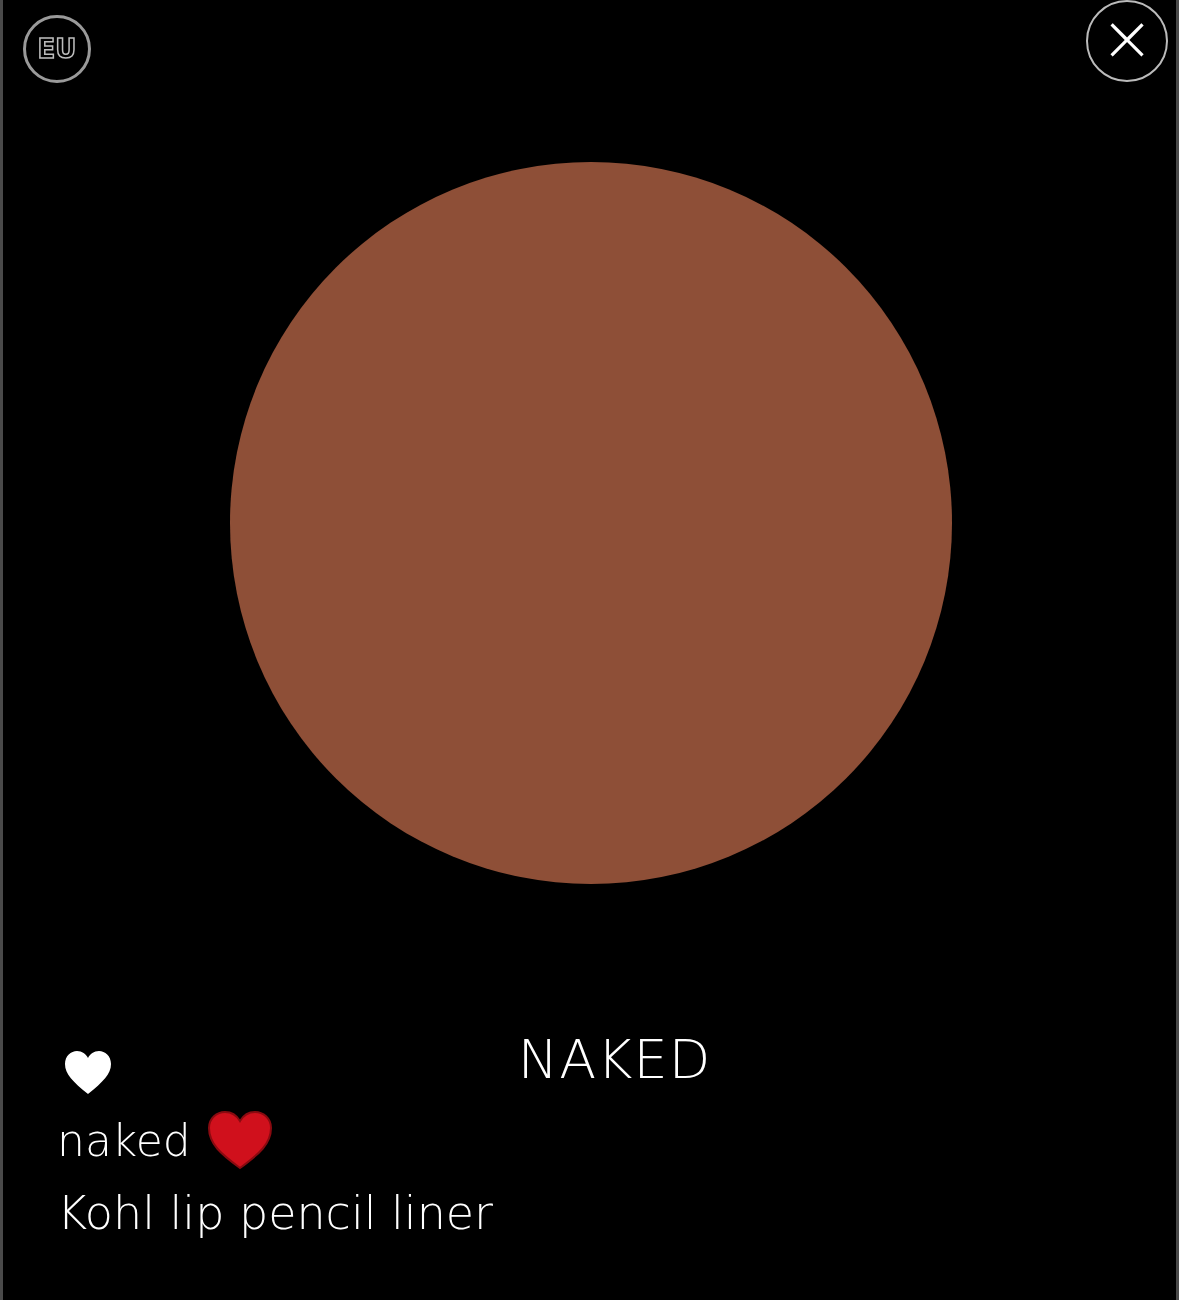  I want to click on shade-title: NAKED, so click(614, 1059).